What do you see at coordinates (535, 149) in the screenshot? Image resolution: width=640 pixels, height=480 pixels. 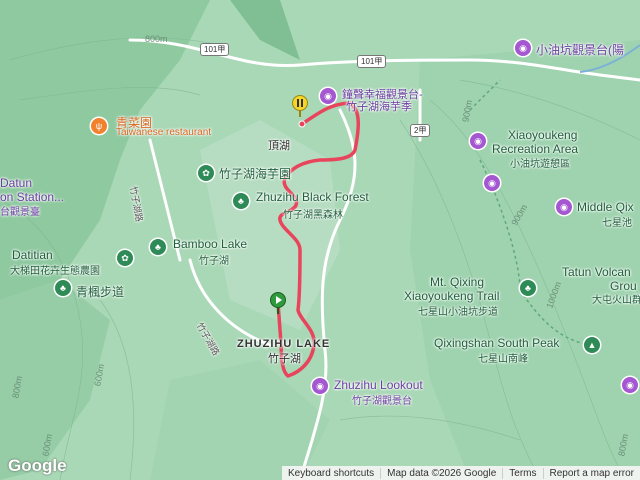 I see `label-xiaoyoukeng-rec-2: Recreation Area` at bounding box center [535, 149].